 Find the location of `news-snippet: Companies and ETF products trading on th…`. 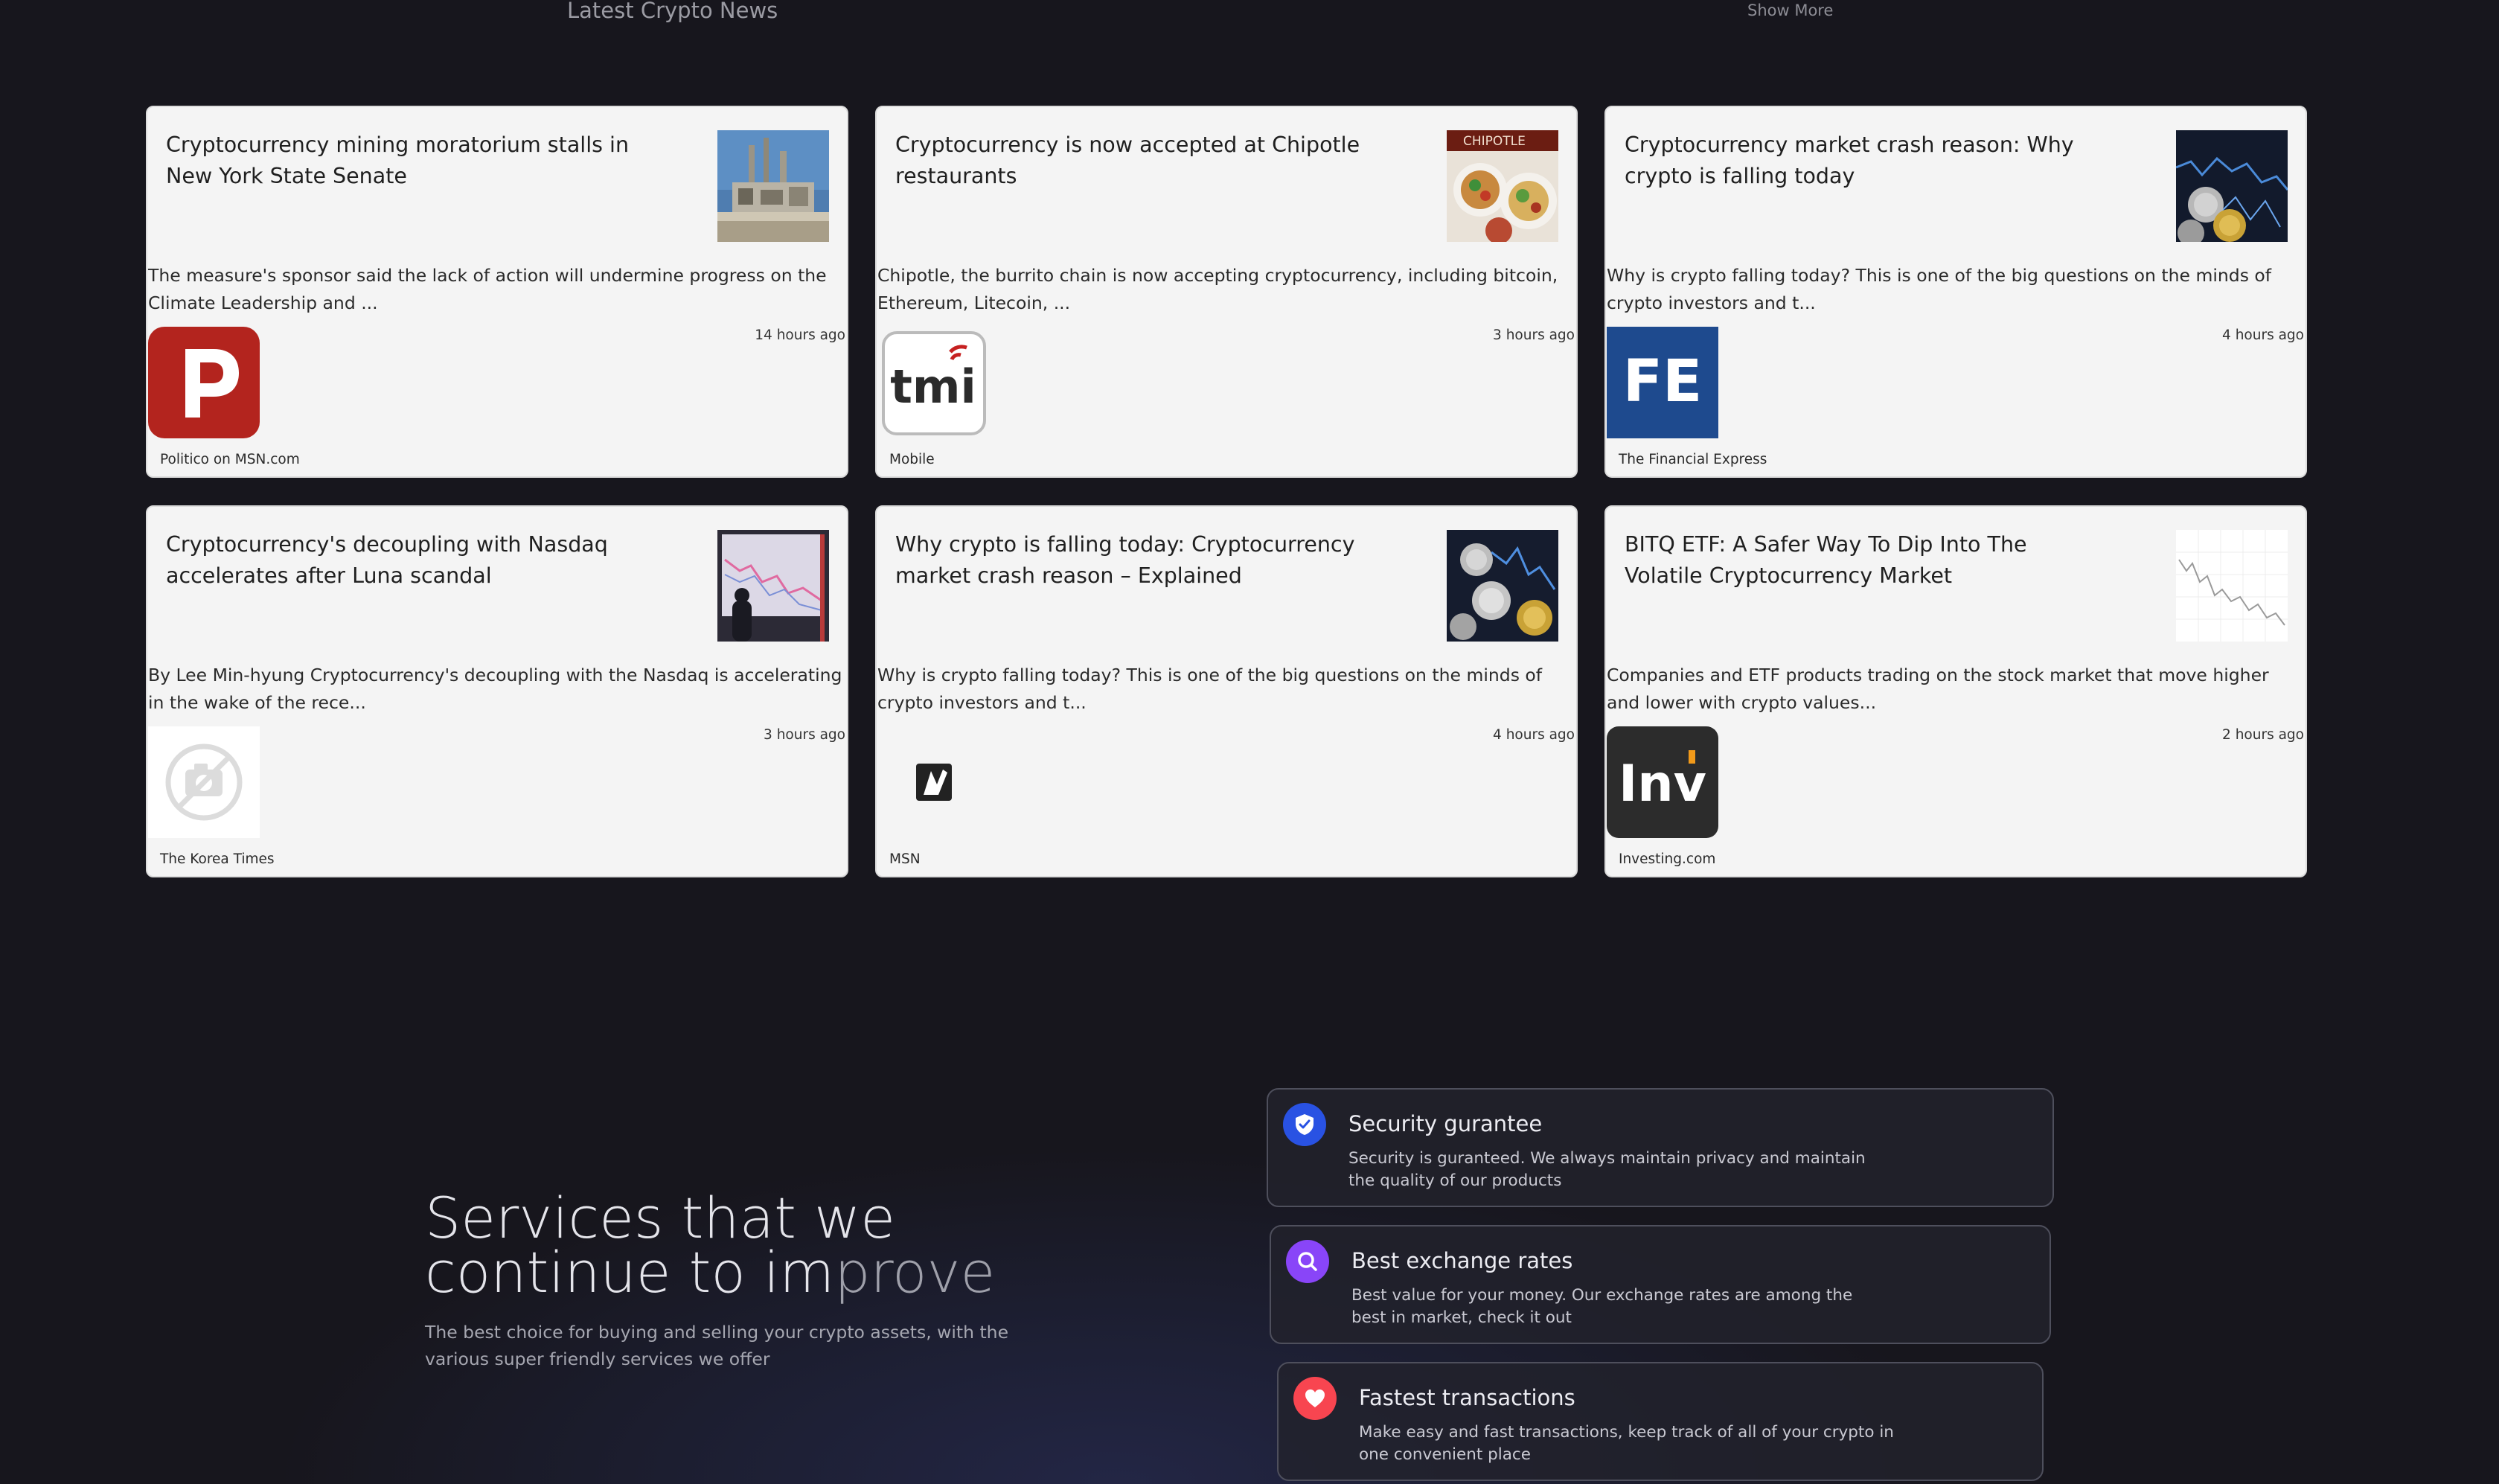

news-snippet: Companies and ETF products trading on th… is located at coordinates (1938, 689).